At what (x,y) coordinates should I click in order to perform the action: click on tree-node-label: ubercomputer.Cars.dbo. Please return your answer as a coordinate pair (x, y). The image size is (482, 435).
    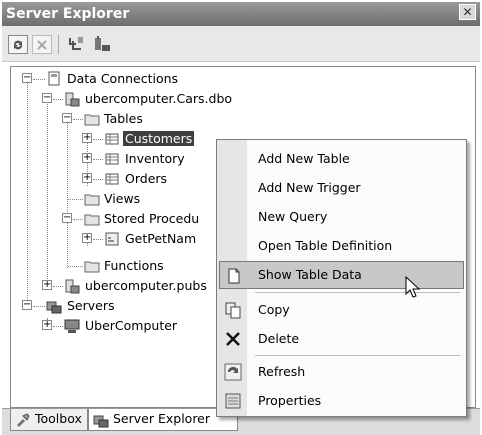
    Looking at the image, I should click on (159, 98).